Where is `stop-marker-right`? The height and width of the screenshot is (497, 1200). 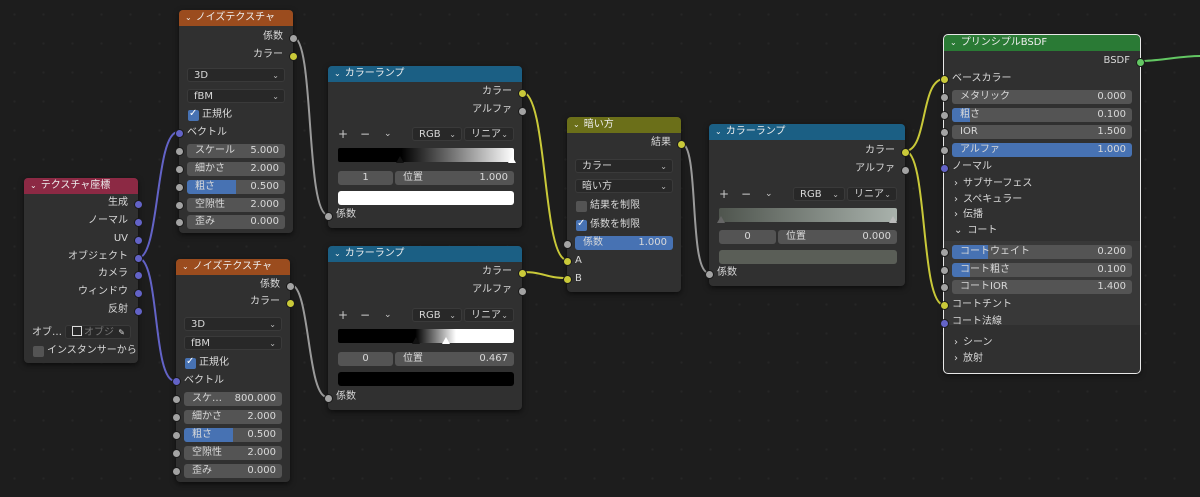
stop-marker-right is located at coordinates (893, 219).